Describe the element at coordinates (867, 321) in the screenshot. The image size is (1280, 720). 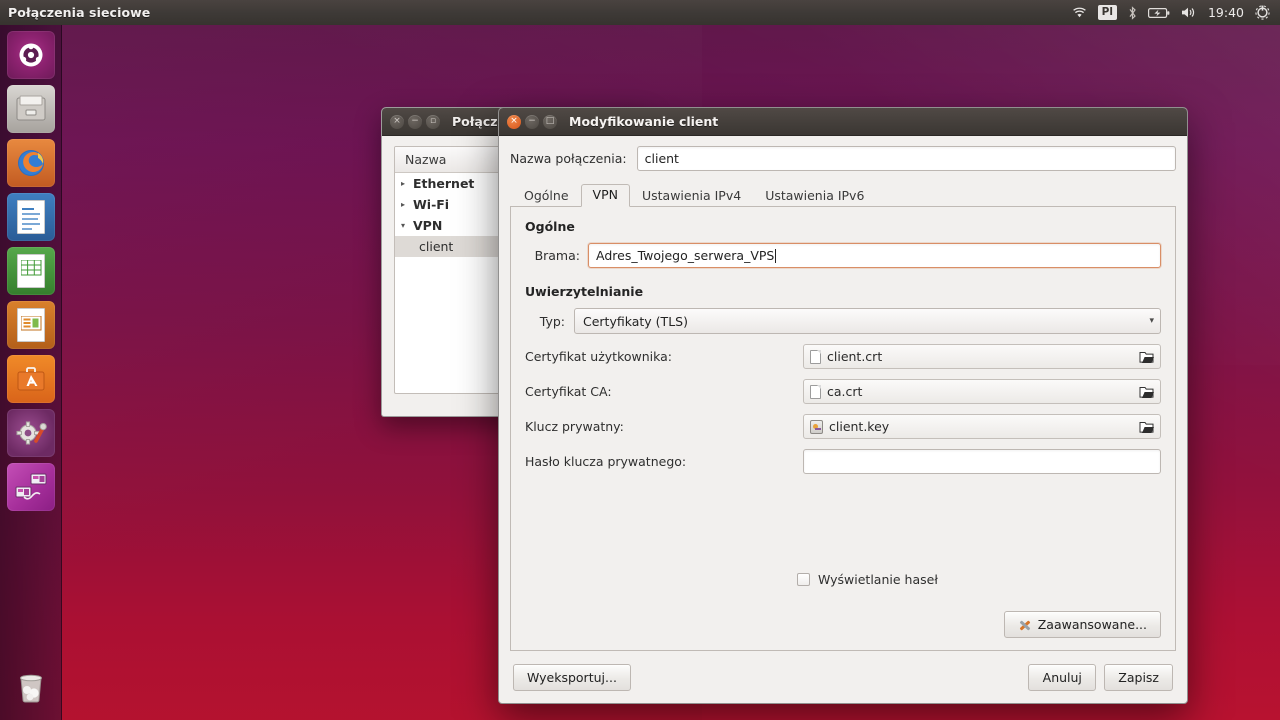
I see `auth-type-select: Certyfikaty (TLS) ▾` at that location.